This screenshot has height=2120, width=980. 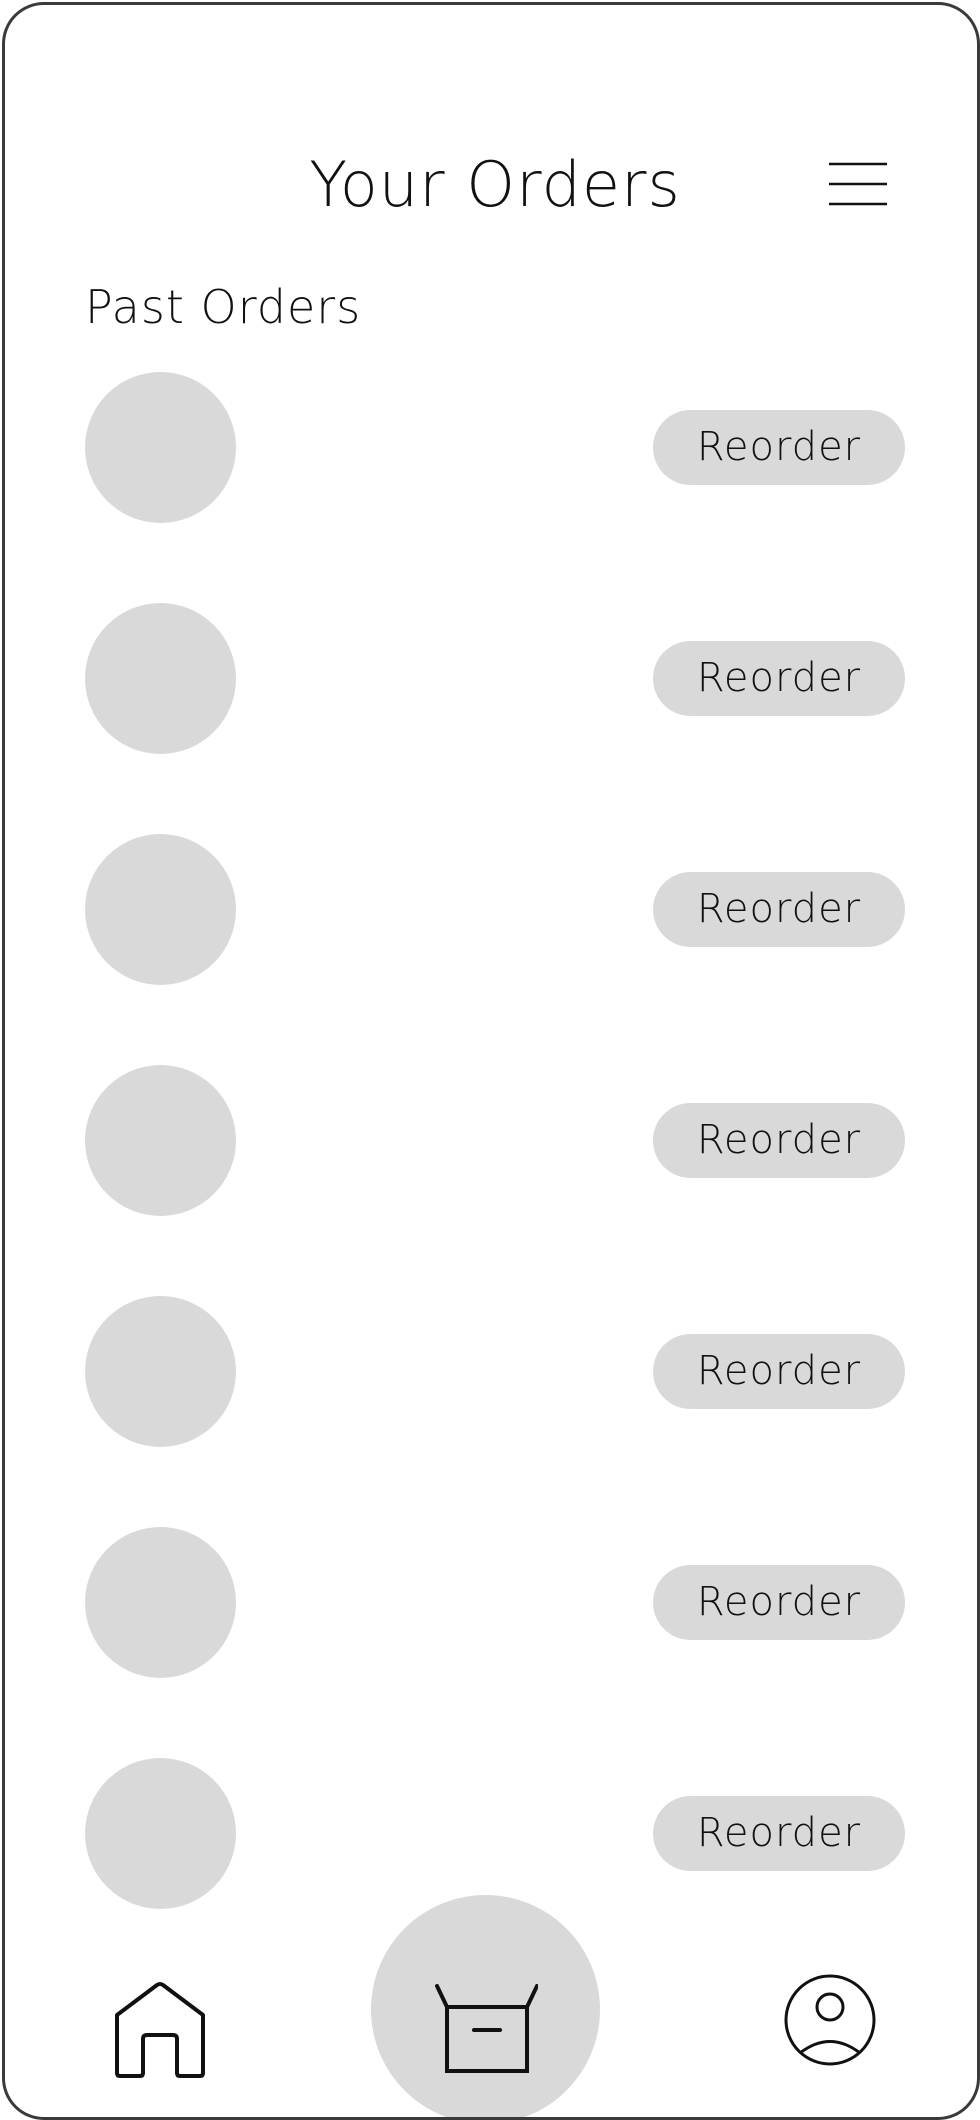 I want to click on box-icon, so click(x=486, y=2028).